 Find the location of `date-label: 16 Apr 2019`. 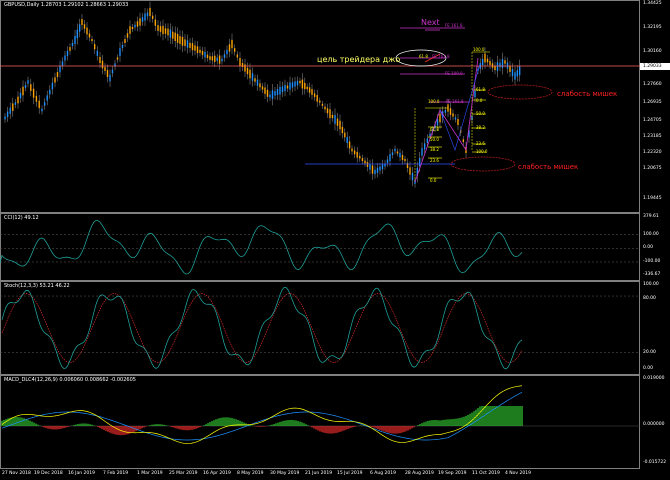

date-label: 16 Apr 2019 is located at coordinates (217, 473).